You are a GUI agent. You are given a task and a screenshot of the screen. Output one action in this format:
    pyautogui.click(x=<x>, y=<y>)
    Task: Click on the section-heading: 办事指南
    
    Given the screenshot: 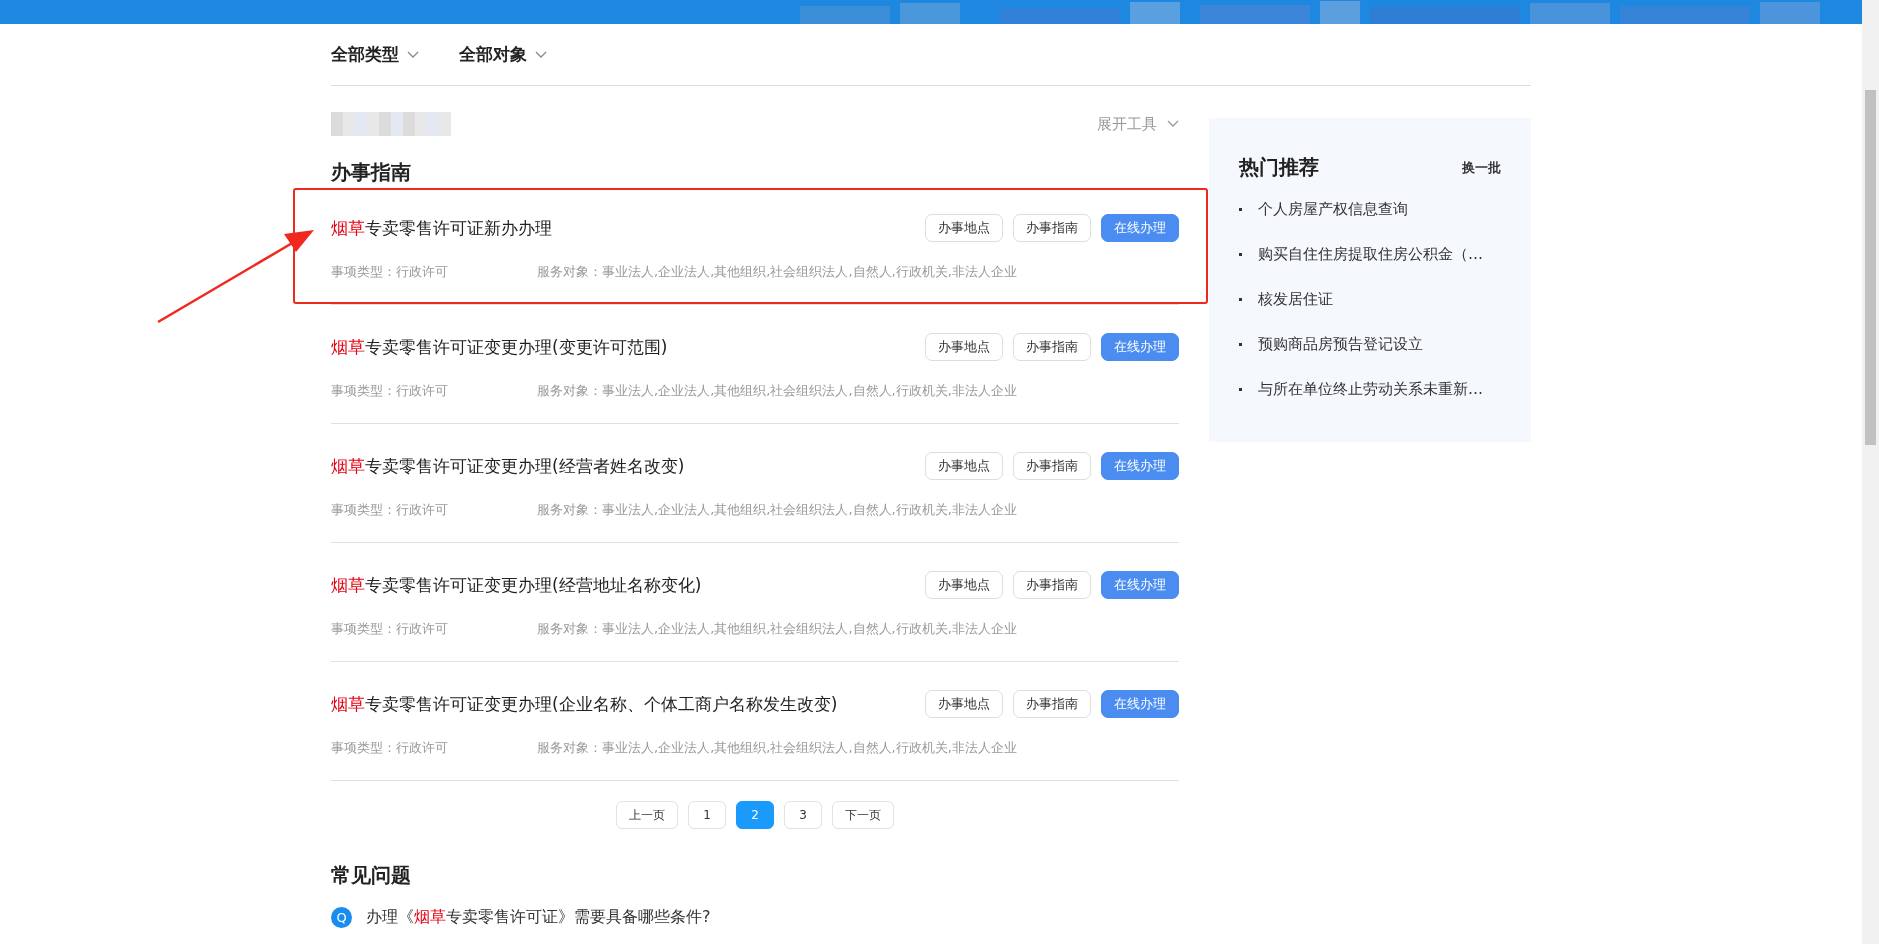 What is the action you would take?
    pyautogui.click(x=371, y=172)
    